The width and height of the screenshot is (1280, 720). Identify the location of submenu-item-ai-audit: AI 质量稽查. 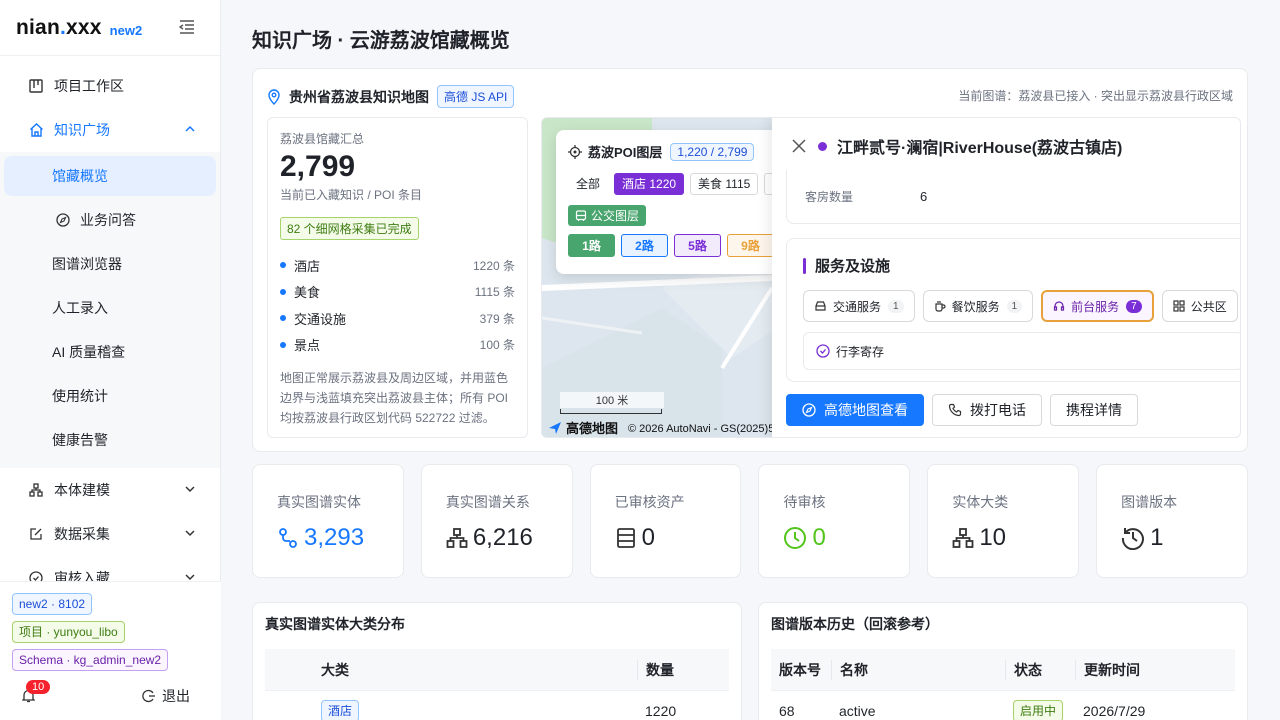
(110, 352).